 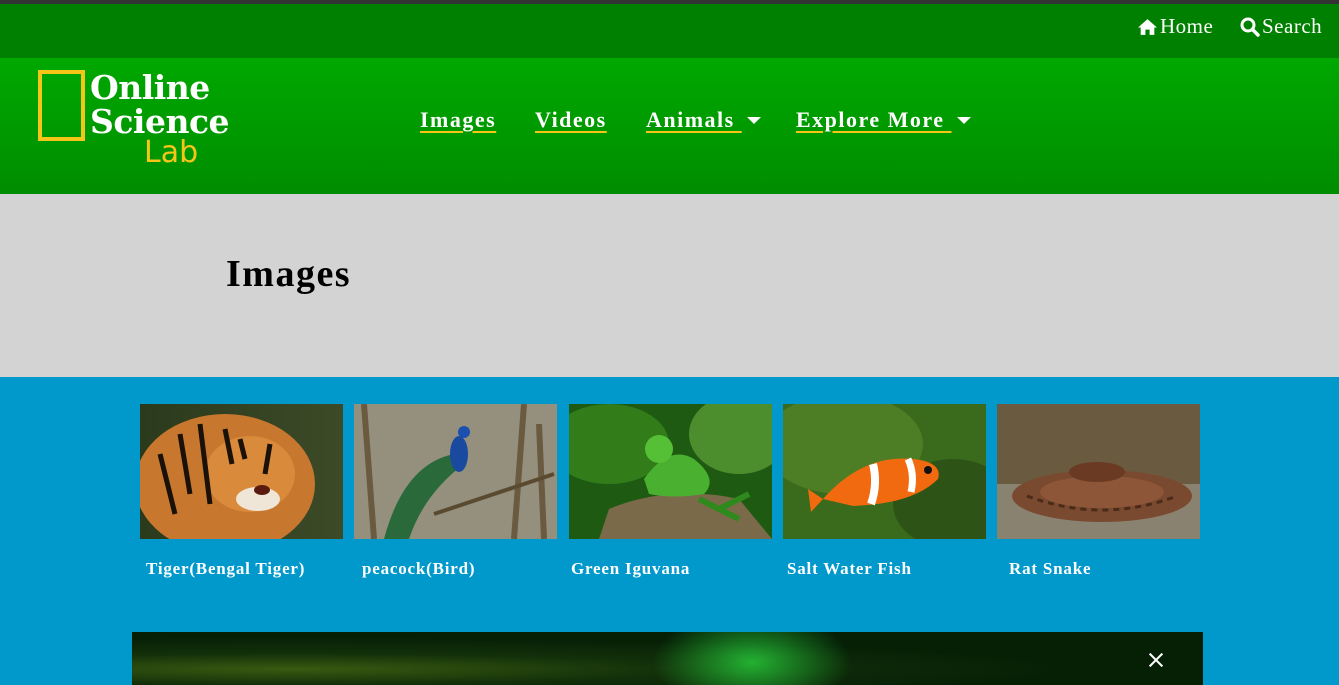 I want to click on logo-line-1: Online, so click(x=150, y=87).